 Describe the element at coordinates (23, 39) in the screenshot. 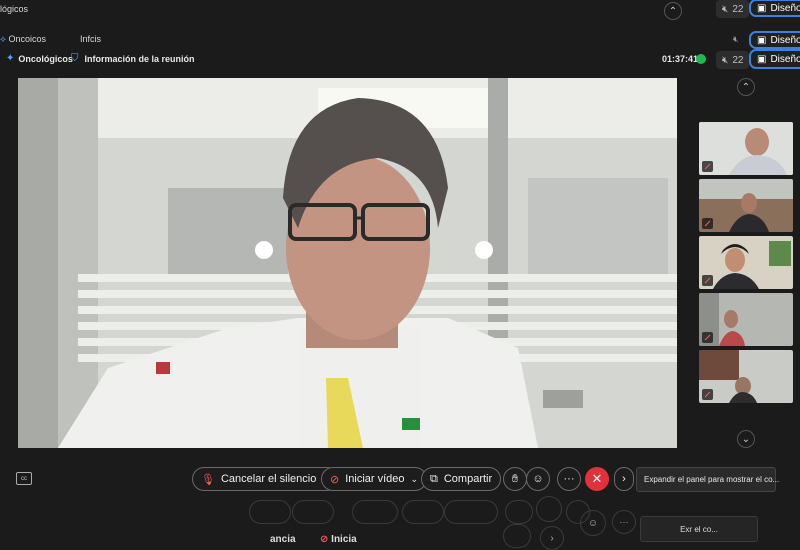

I see `ghost-org-name: ⟡ Oncoicos` at that location.